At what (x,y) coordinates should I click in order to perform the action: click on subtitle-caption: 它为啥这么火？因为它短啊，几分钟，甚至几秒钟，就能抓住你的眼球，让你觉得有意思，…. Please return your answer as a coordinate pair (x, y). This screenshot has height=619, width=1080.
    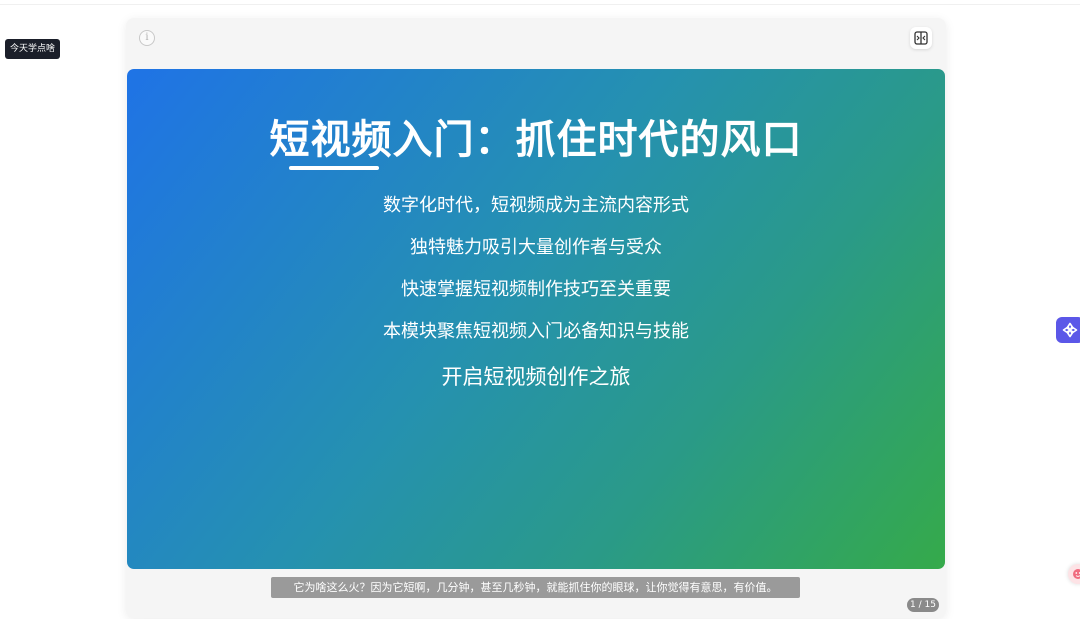
    Looking at the image, I should click on (535, 587).